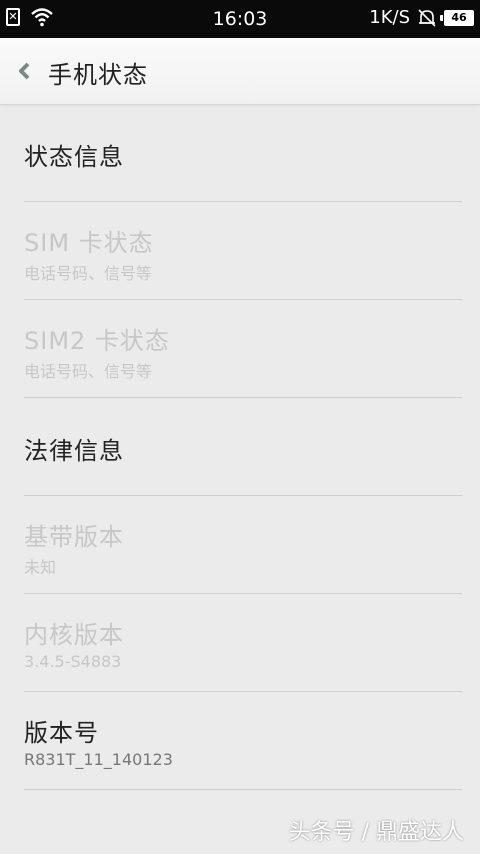  Describe the element at coordinates (427, 17) in the screenshot. I see `alarm-mute-icon` at that location.